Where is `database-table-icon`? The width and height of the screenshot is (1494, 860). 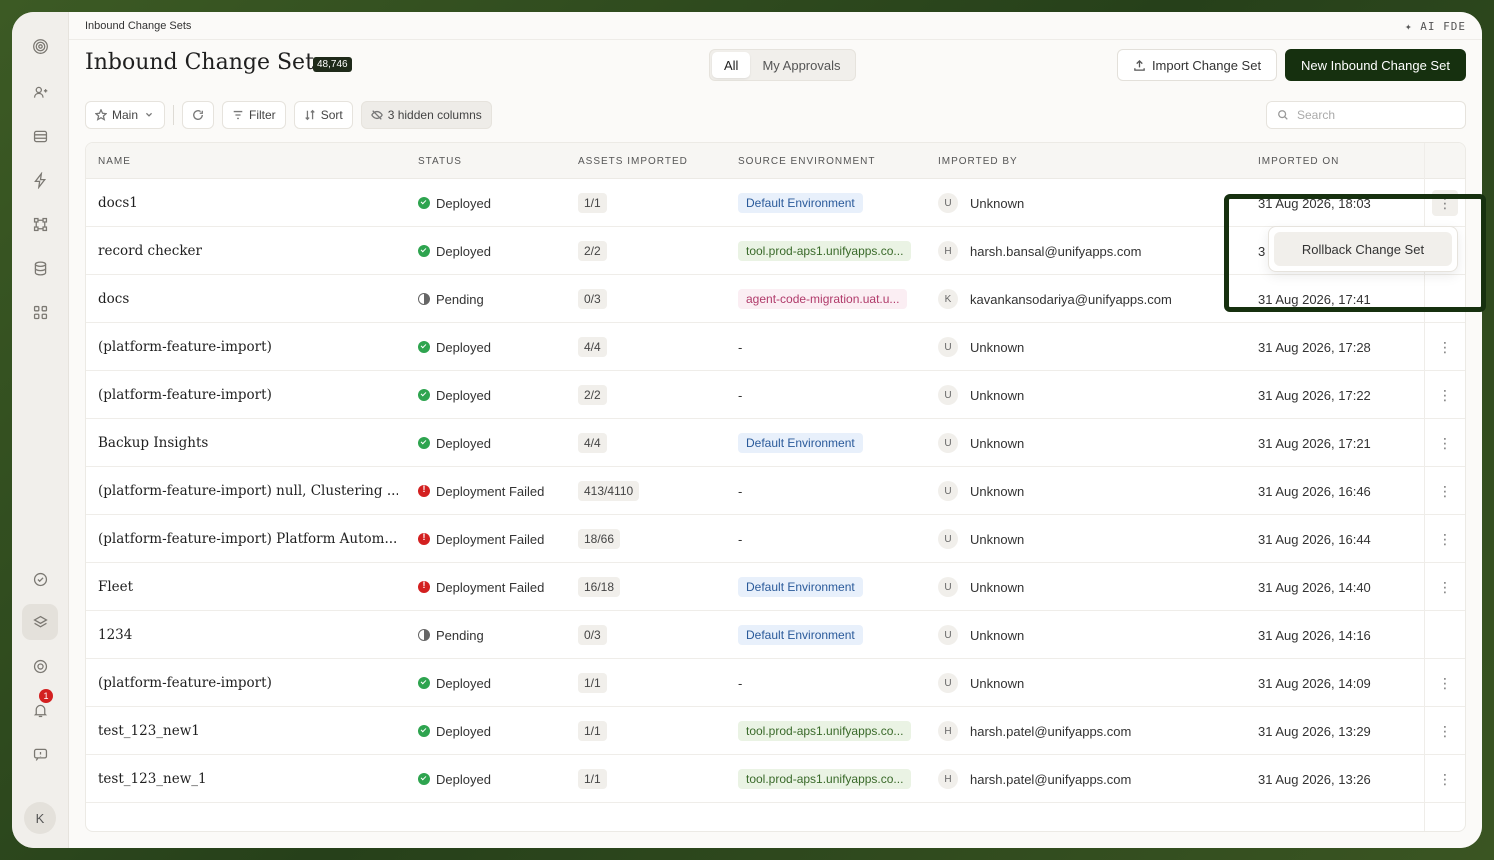 database-table-icon is located at coordinates (40, 136).